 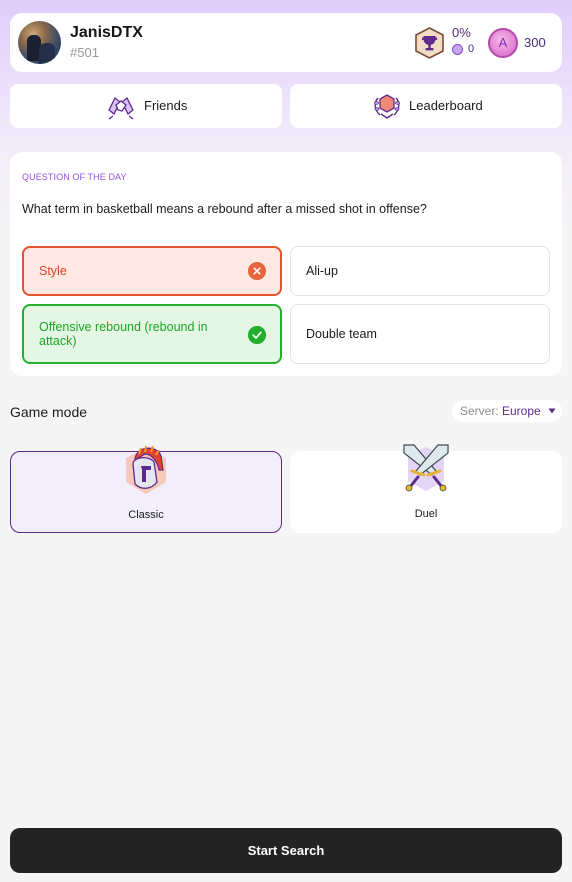 What do you see at coordinates (426, 514) in the screenshot?
I see `mode-duel-label: Duel` at bounding box center [426, 514].